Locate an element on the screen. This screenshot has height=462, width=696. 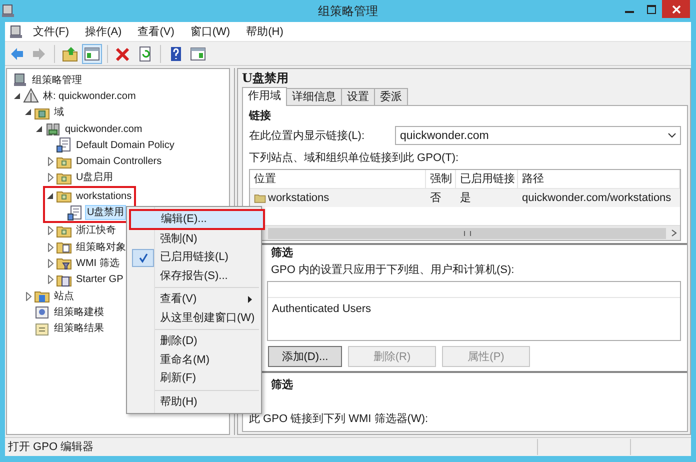
tree-item: 组策略结果 is located at coordinates (79, 328).